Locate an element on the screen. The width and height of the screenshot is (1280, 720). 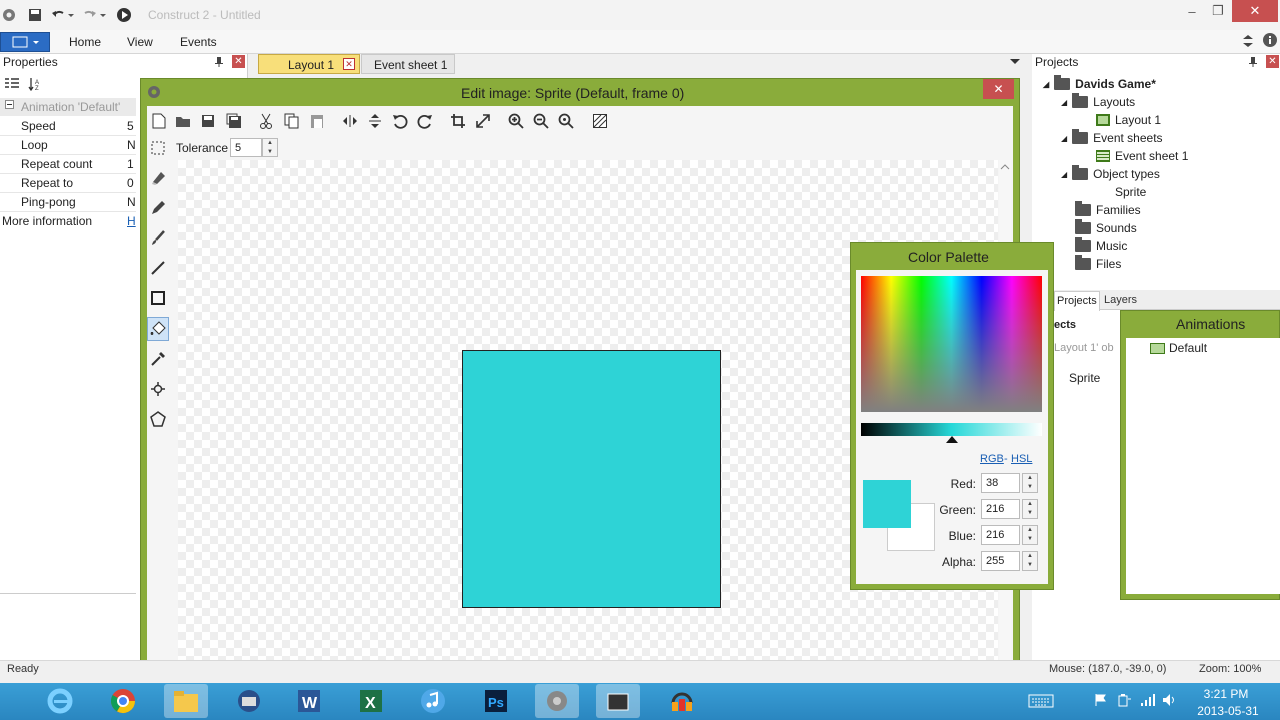
itunes-icon is located at coordinates (433, 701).